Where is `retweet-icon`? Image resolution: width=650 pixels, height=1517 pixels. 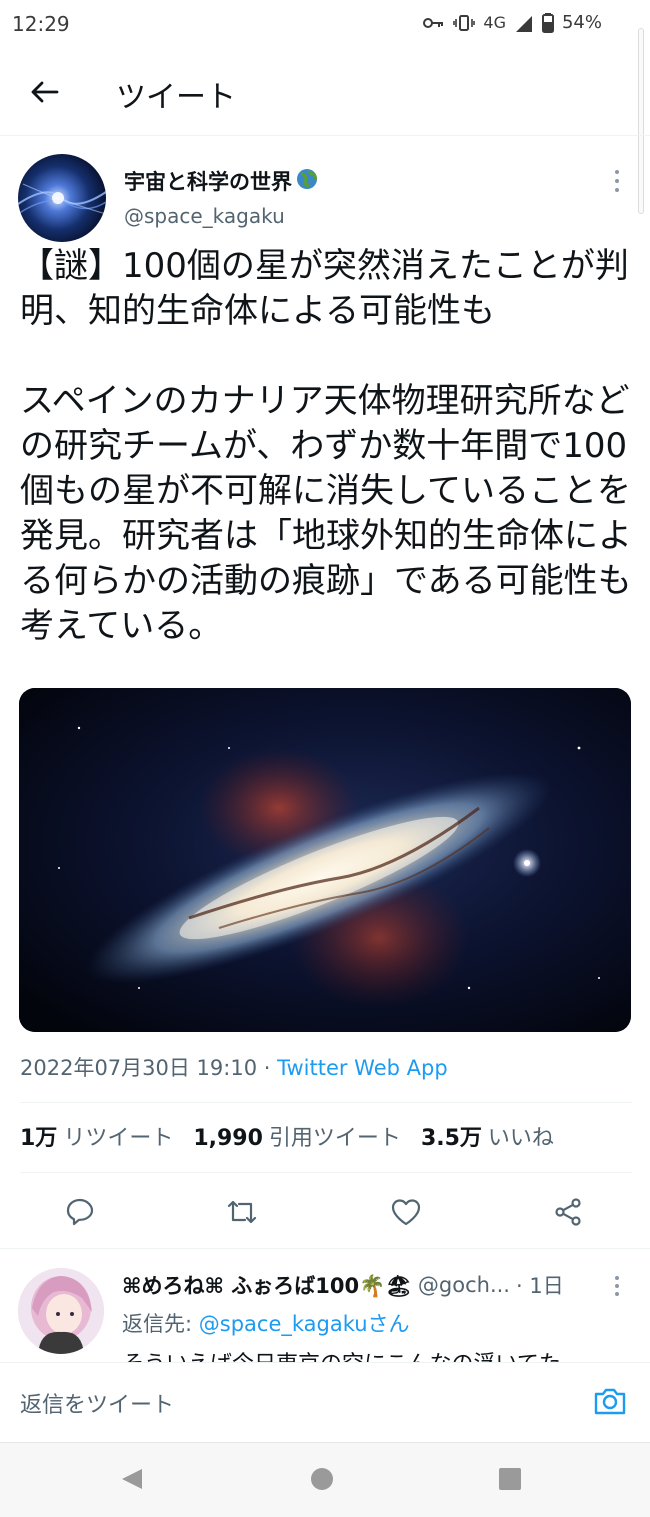 retweet-icon is located at coordinates (242, 1212).